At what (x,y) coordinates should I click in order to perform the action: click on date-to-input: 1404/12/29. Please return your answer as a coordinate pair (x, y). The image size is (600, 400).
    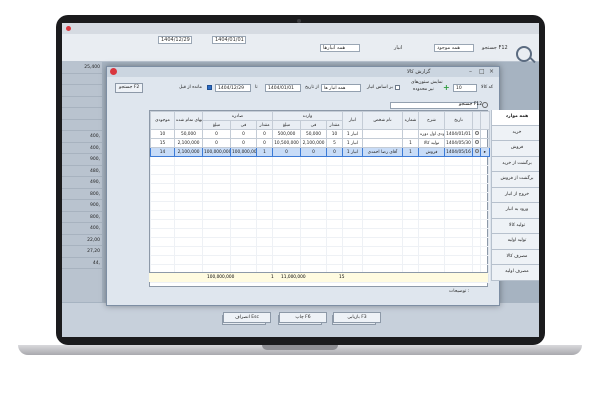
    Looking at the image, I should click on (233, 88).